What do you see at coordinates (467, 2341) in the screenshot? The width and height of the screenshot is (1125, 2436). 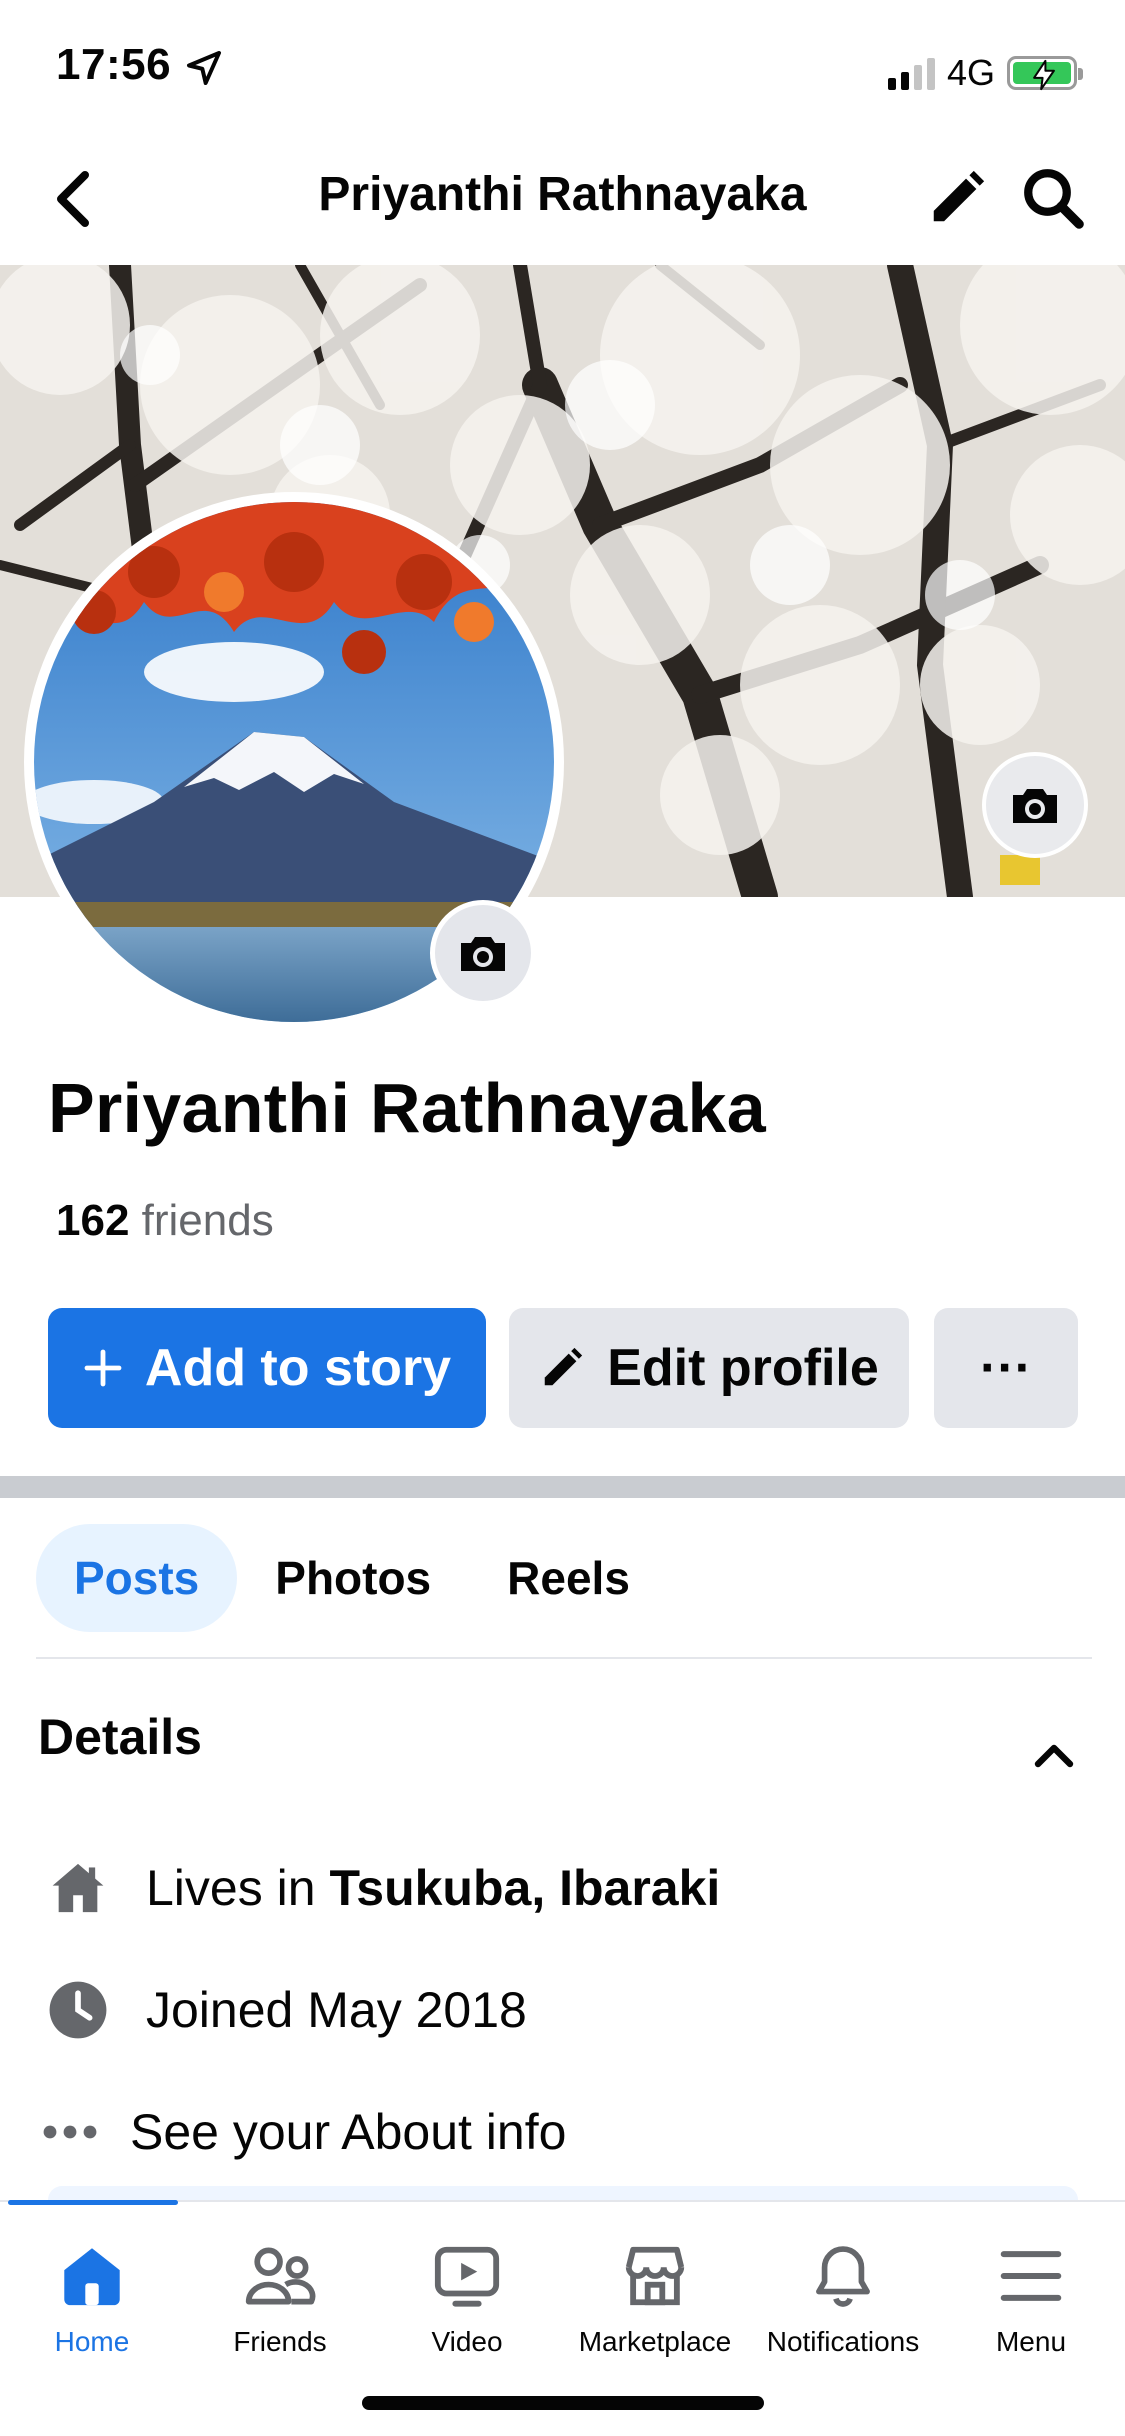 I see `nav-video-label: Video` at bounding box center [467, 2341].